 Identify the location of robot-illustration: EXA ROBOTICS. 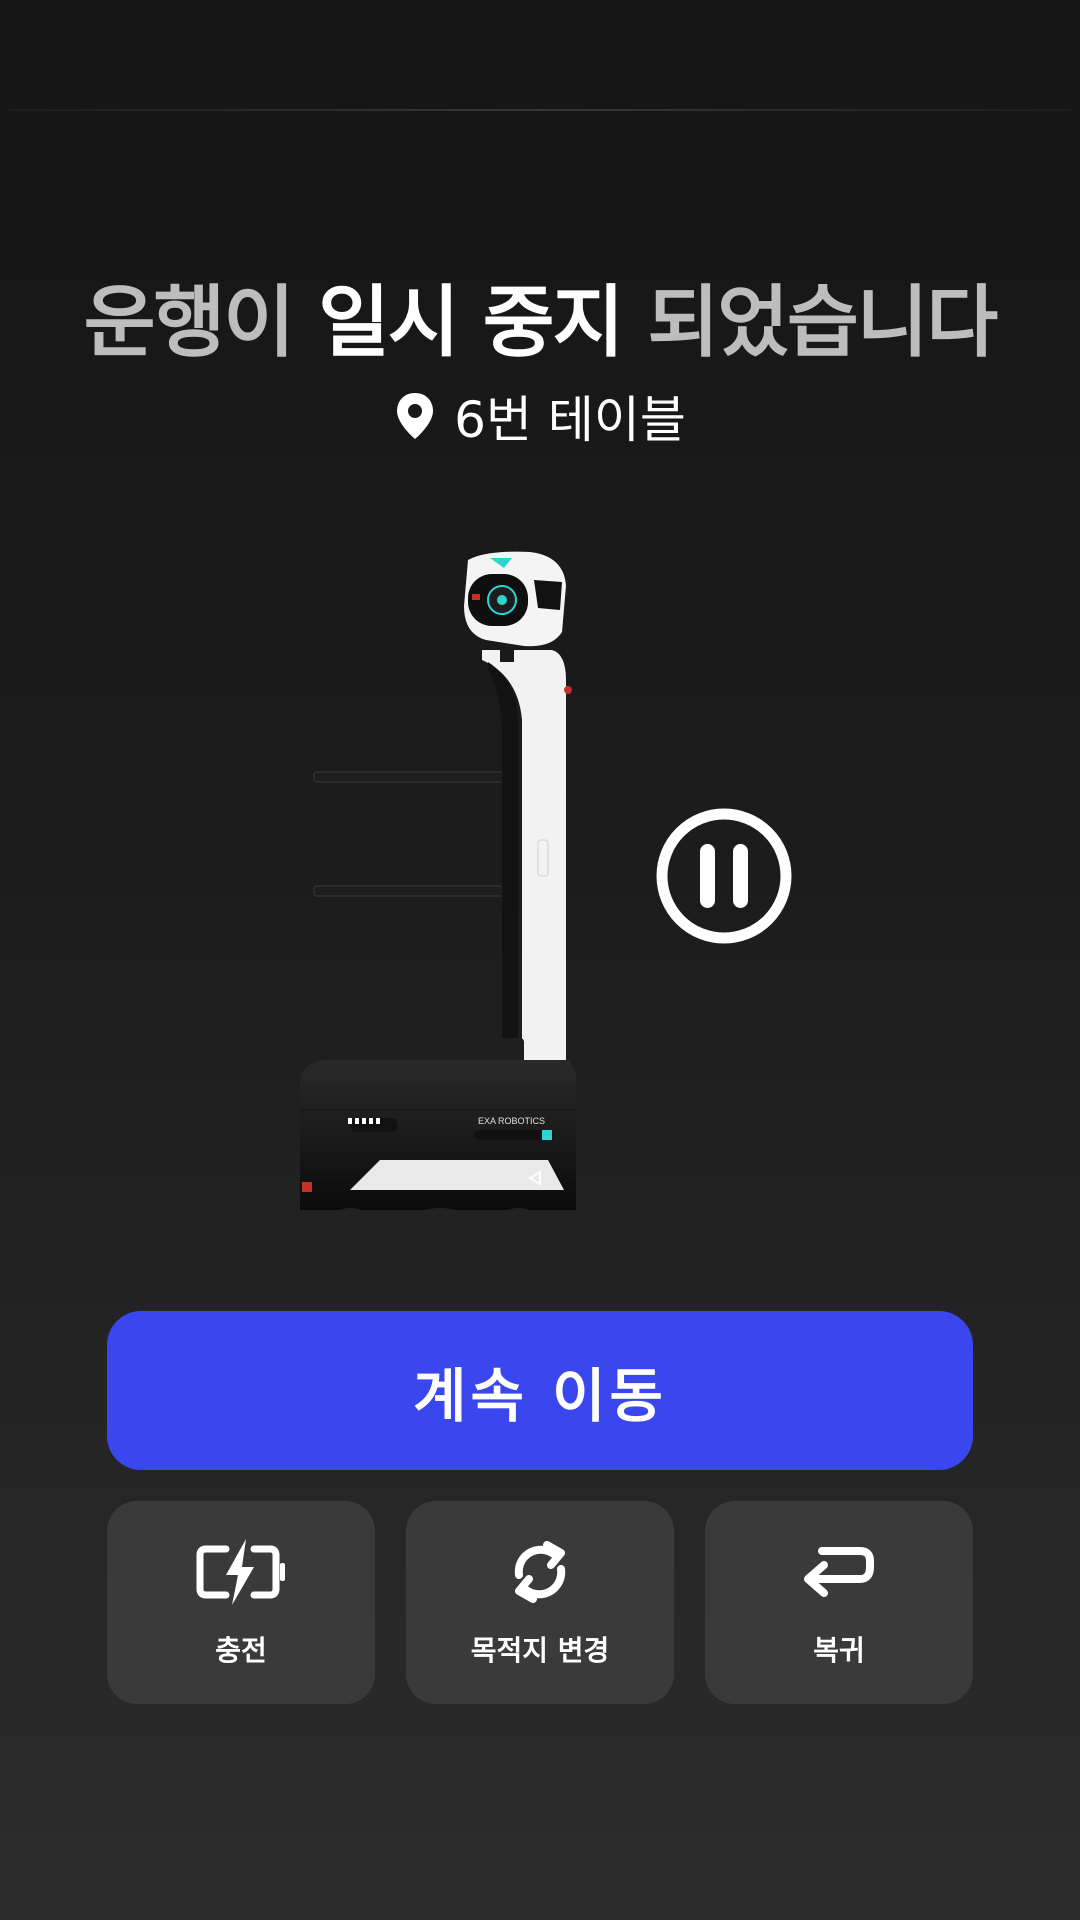
(450, 890).